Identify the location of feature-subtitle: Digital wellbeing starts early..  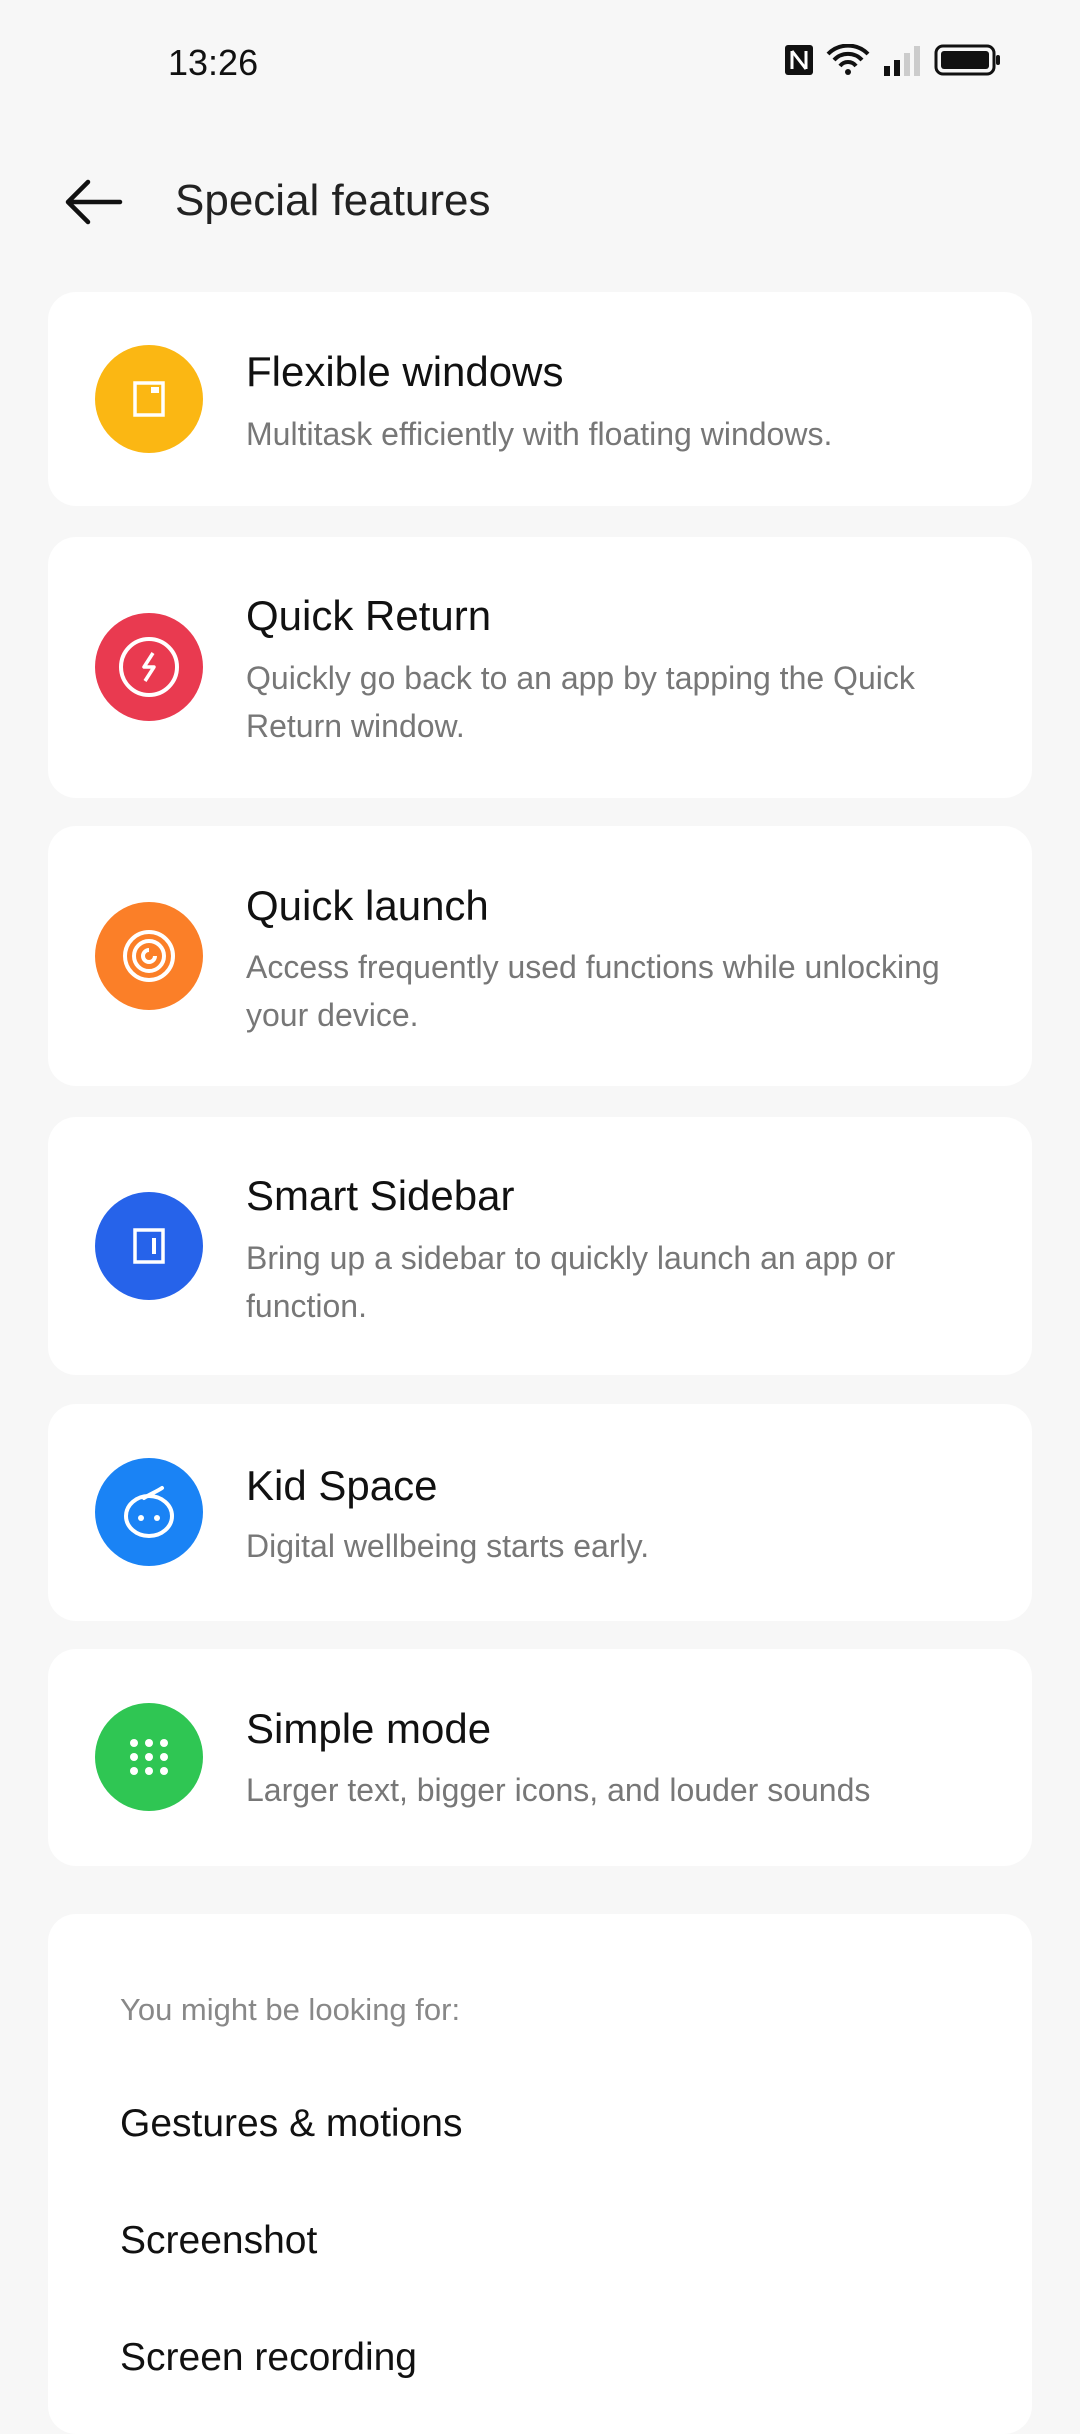
(448, 1546).